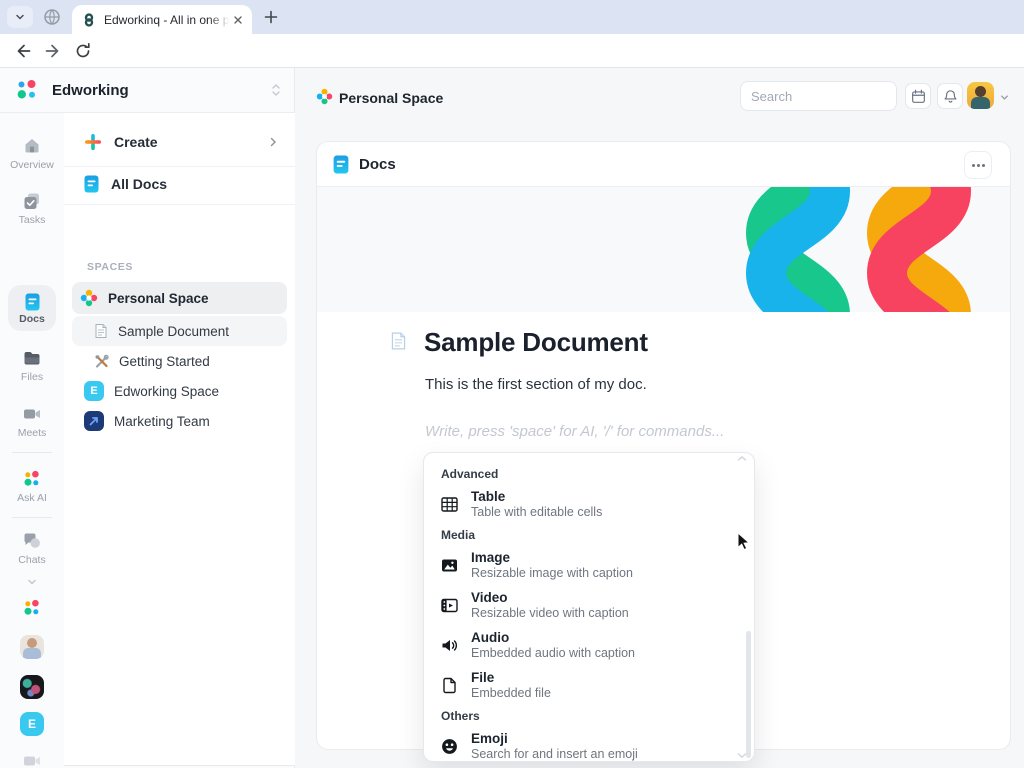 This screenshot has height=768, width=1024. What do you see at coordinates (179, 142) in the screenshot?
I see `create-button: Create` at bounding box center [179, 142].